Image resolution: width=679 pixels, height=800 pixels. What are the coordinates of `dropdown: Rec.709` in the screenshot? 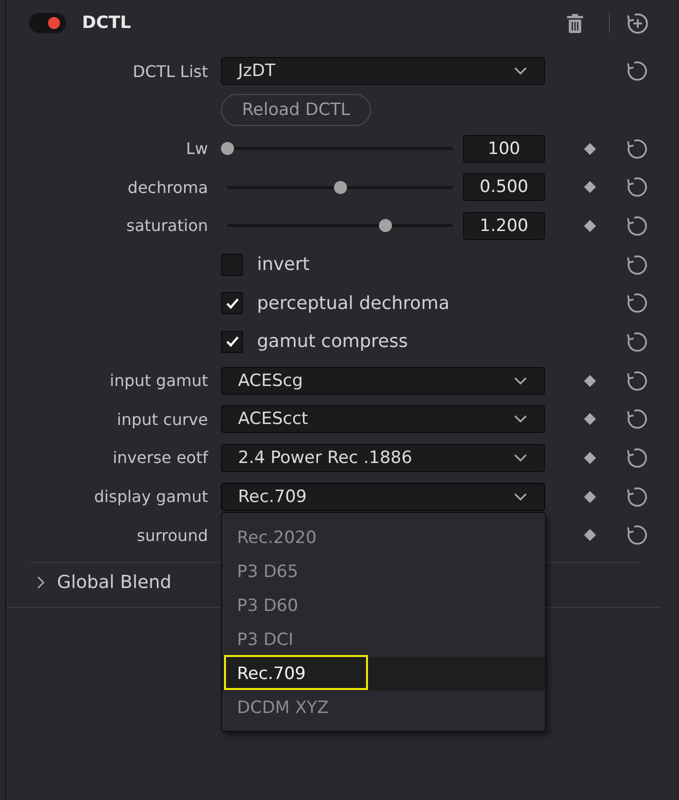 It's located at (383, 496).